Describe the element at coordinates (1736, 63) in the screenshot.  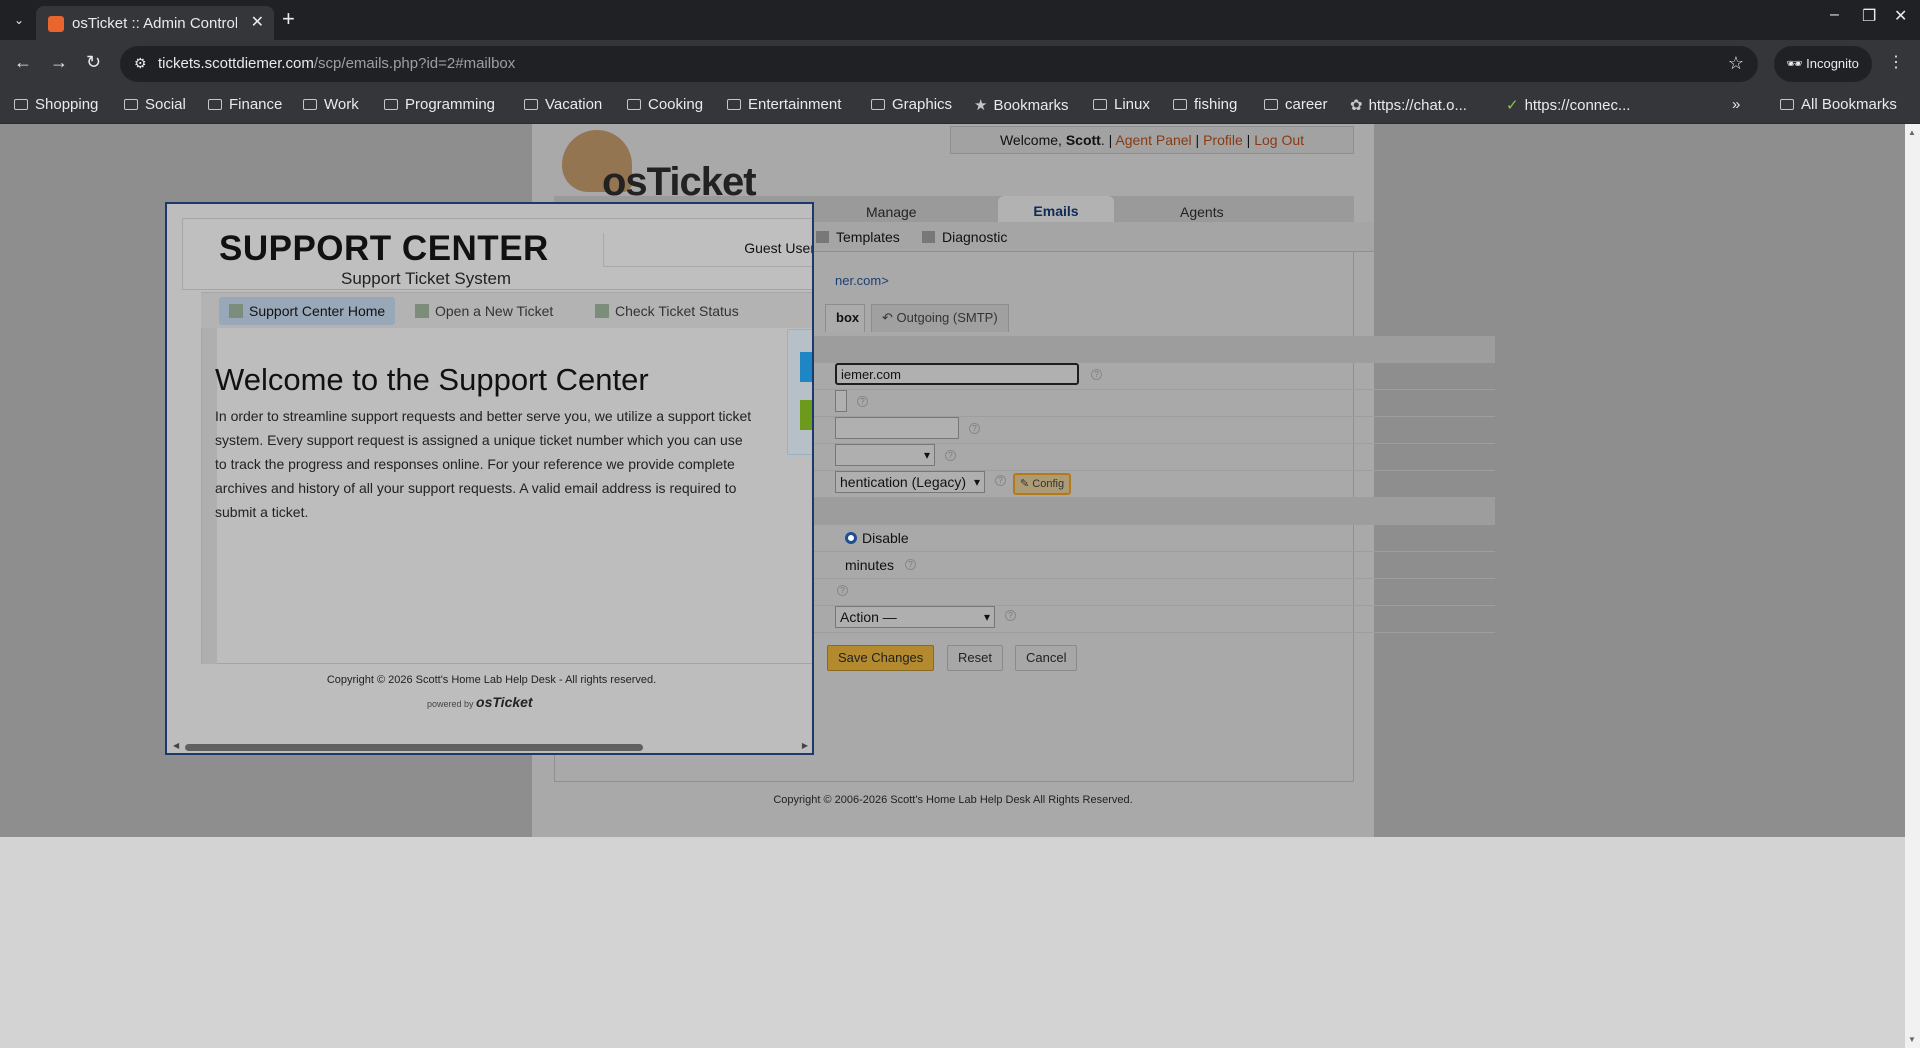
I see `bookmark-star-icon: ☆` at that location.